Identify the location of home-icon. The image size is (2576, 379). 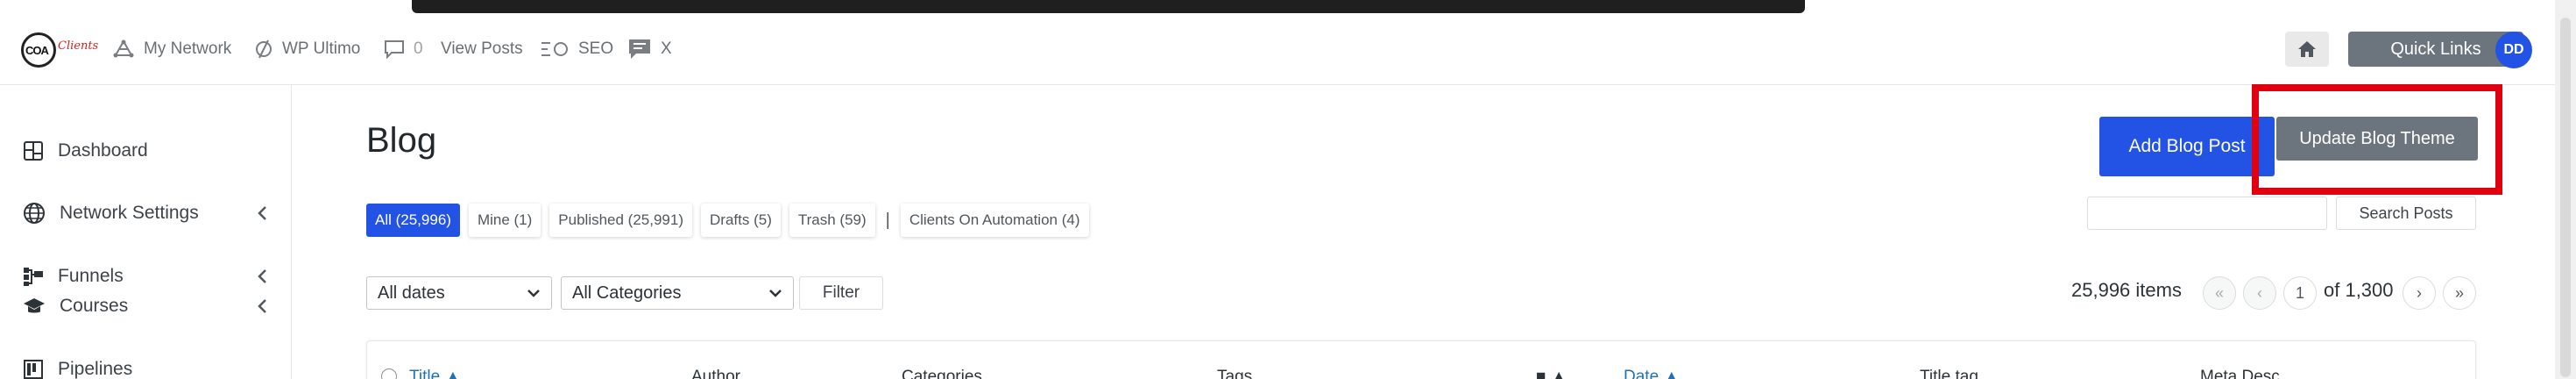
(2307, 49).